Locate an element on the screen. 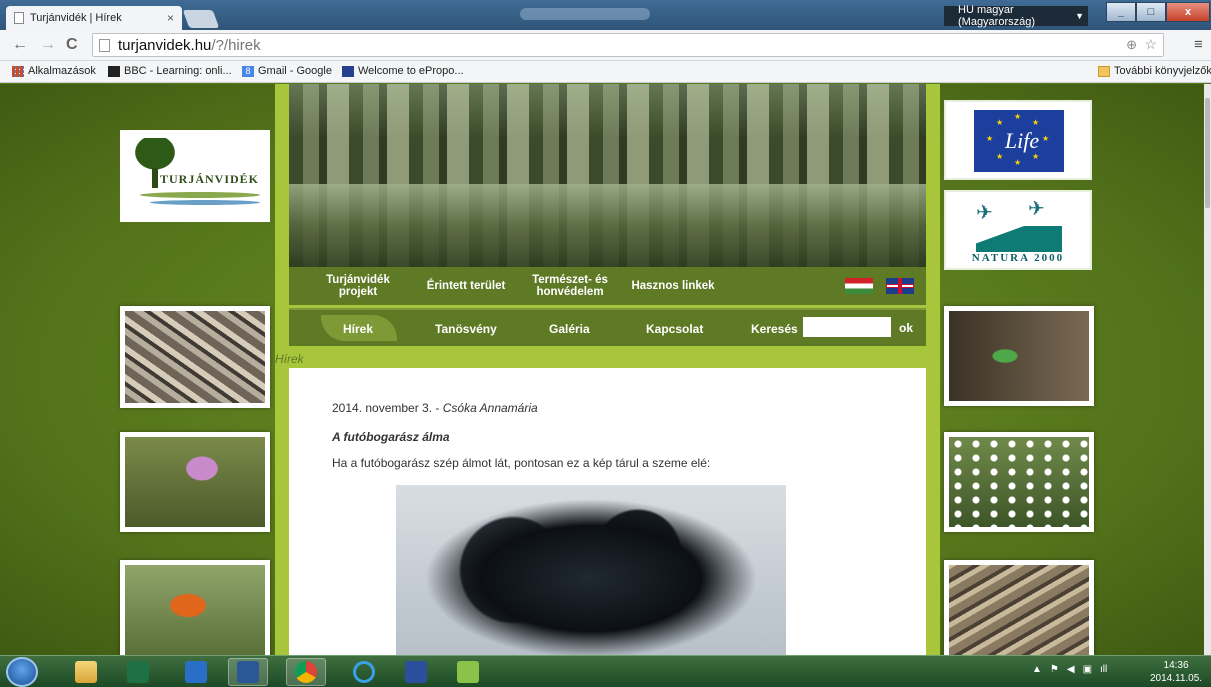 The width and height of the screenshot is (1211, 687). zoom-icon: ⊕ is located at coordinates (1131, 45).